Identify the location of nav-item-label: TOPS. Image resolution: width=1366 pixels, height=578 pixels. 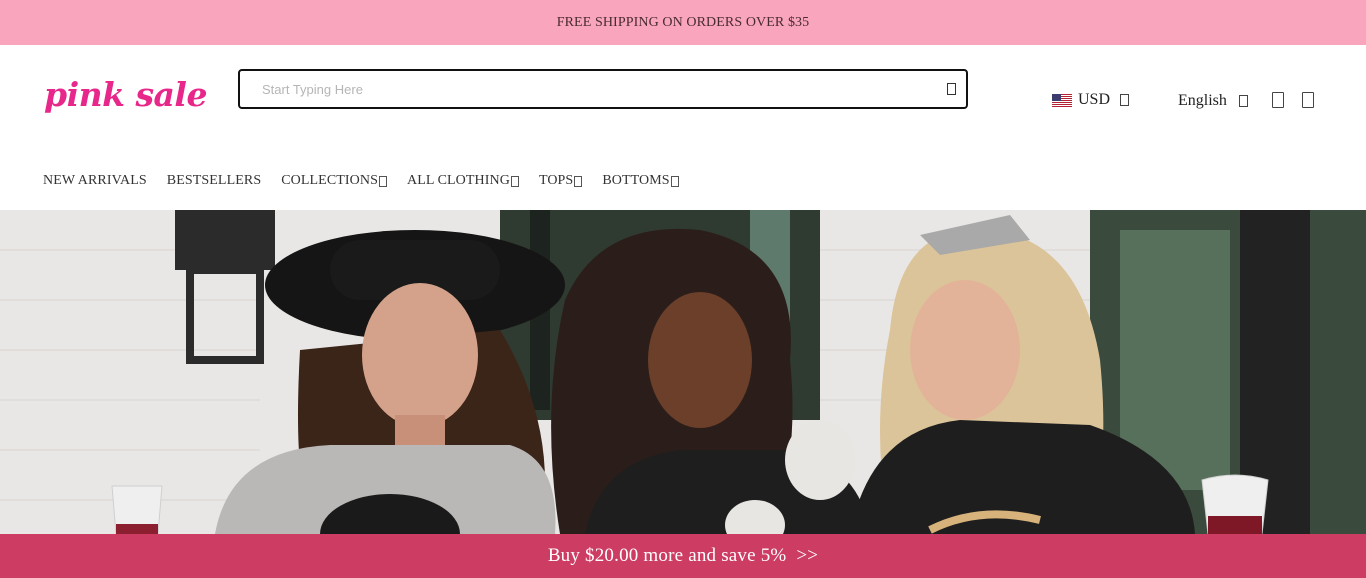
(556, 180).